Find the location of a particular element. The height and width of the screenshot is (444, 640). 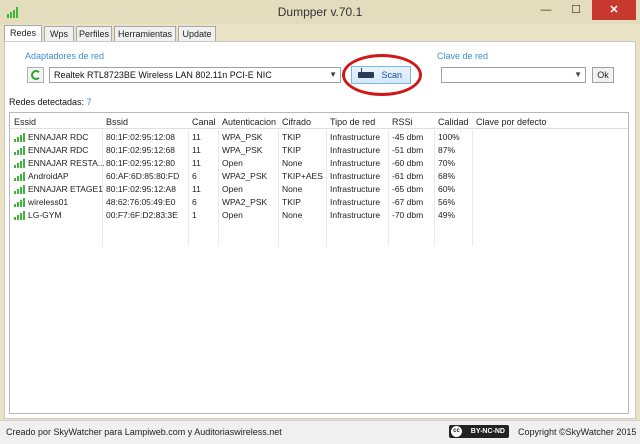

maximize-button: ☐ is located at coordinates (576, 10).